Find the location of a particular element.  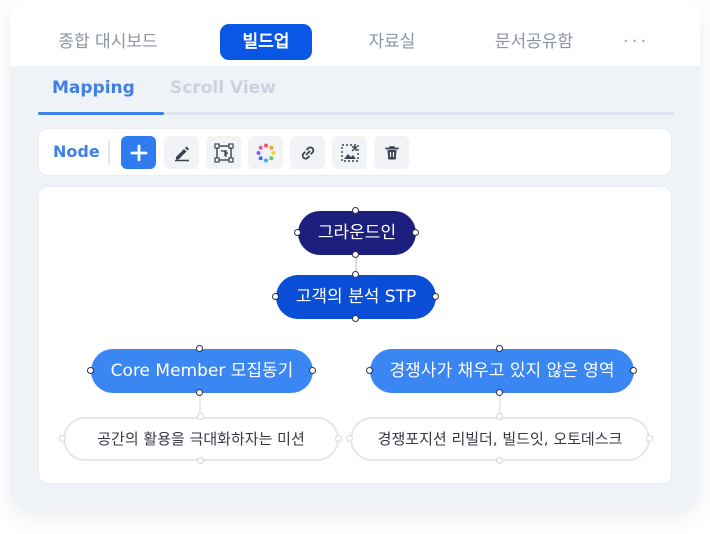

nav-tab-buildup: 빌드업 is located at coordinates (266, 42).